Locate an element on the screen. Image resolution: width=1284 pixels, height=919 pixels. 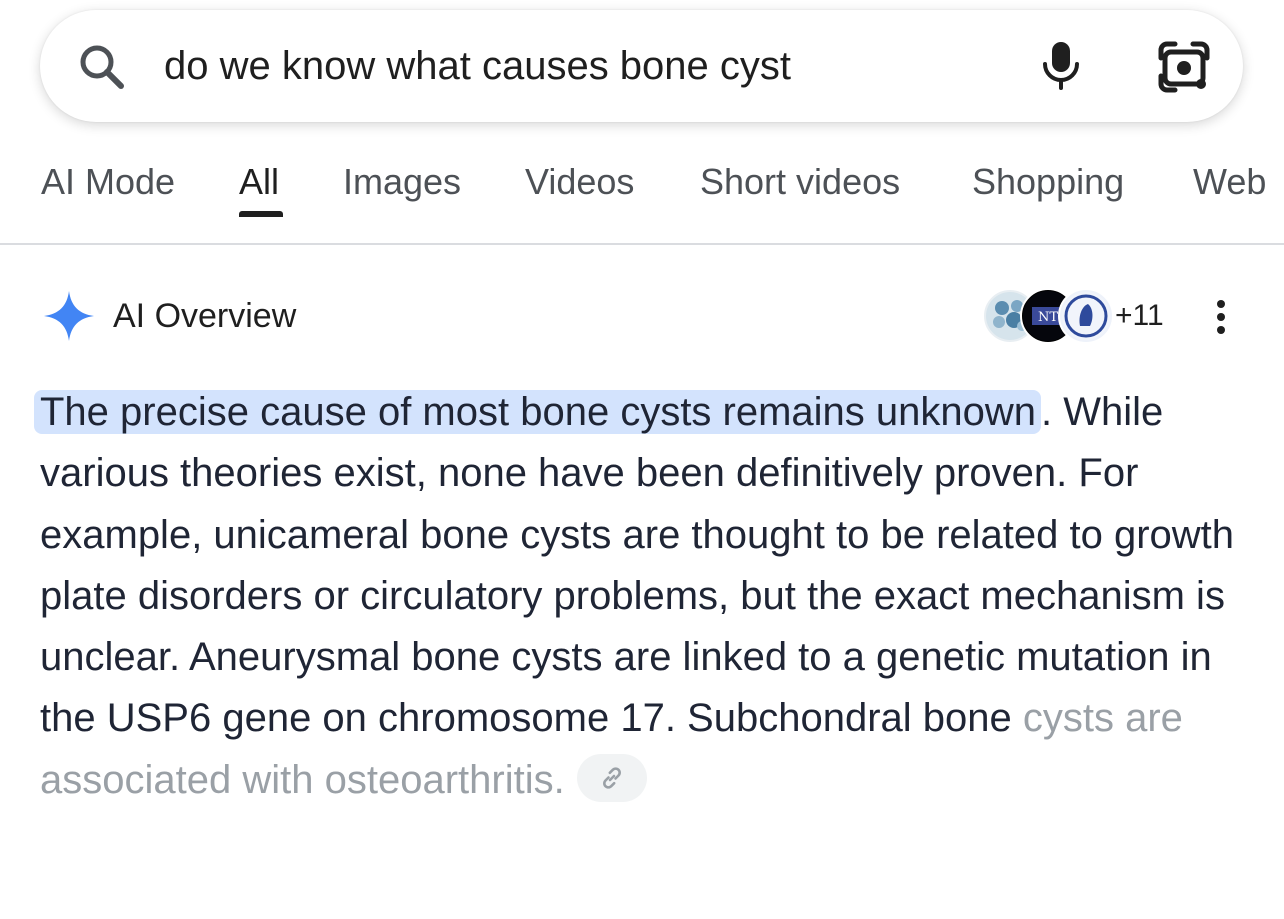
tab-ai-mode: AI Mode is located at coordinates (108, 182).